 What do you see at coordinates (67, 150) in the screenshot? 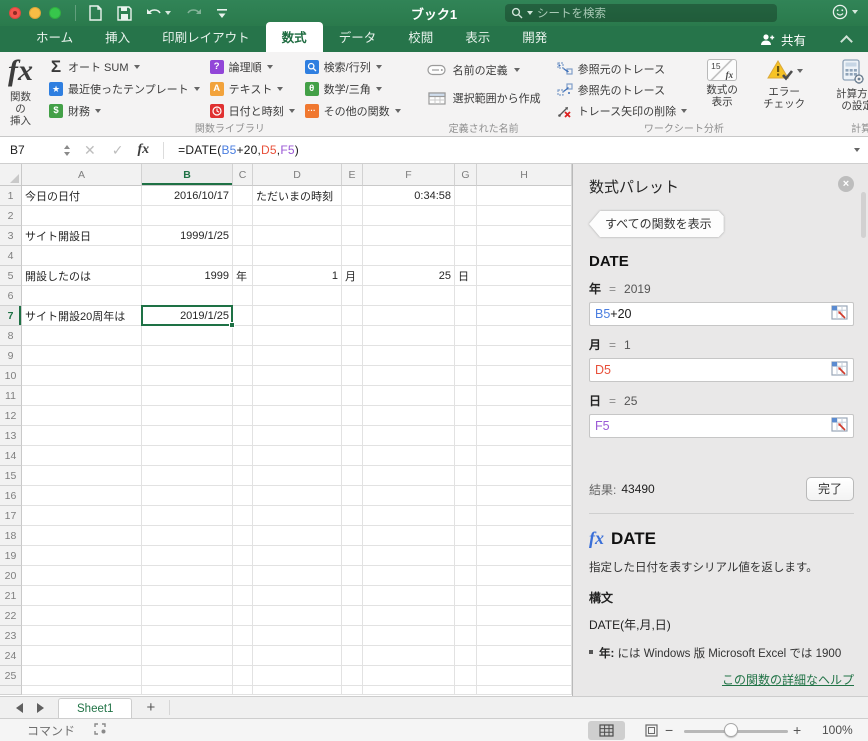
I see `name-box-stepper` at bounding box center [67, 150].